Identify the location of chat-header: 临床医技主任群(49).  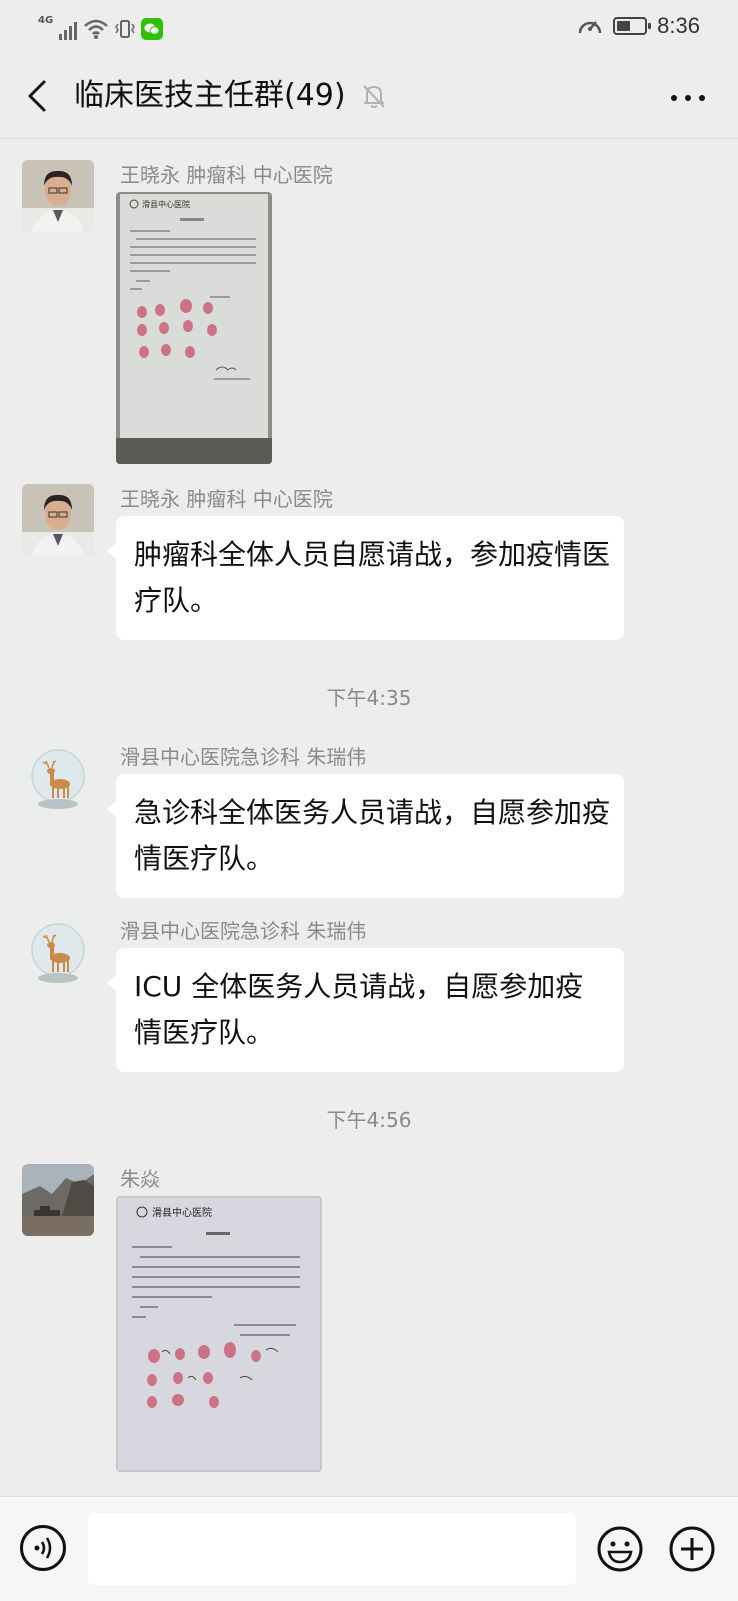
(369, 95).